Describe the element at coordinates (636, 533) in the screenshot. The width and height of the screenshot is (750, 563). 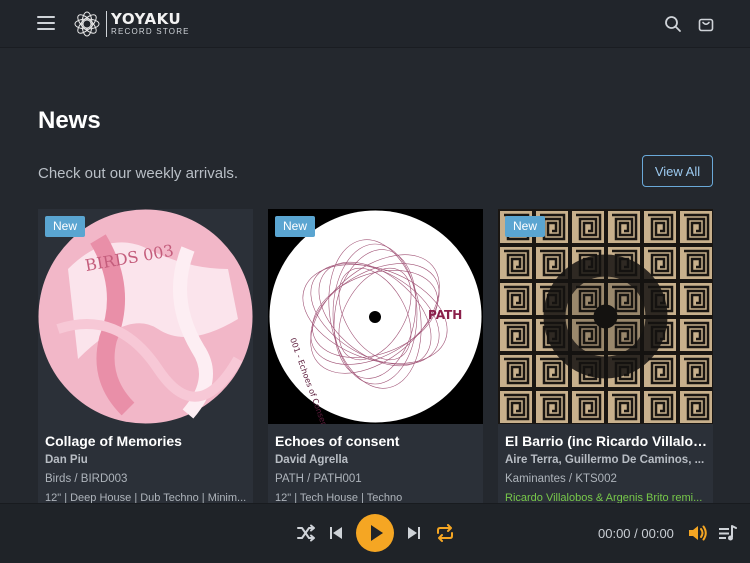
I see `playback-time: 00:00 / 00:00` at that location.